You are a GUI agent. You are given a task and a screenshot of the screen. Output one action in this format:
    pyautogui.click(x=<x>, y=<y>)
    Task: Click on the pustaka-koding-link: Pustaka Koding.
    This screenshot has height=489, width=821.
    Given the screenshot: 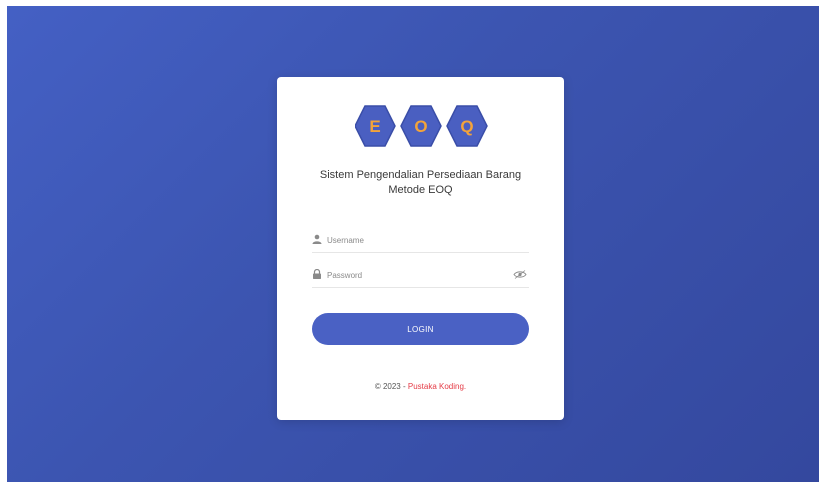 What is the action you would take?
    pyautogui.click(x=437, y=386)
    